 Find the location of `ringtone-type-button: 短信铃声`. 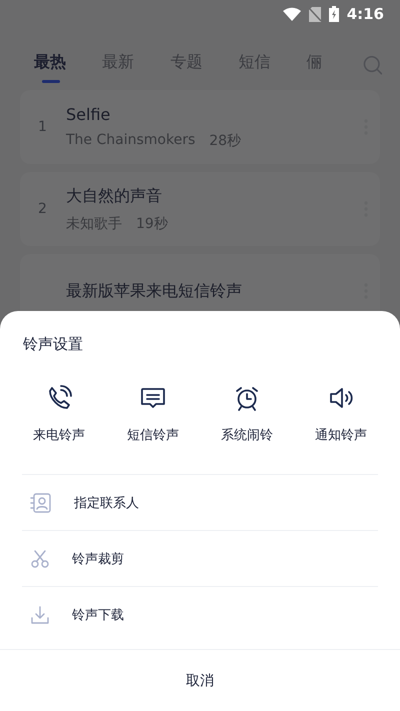

ringtone-type-button: 短信铃声 is located at coordinates (153, 414).